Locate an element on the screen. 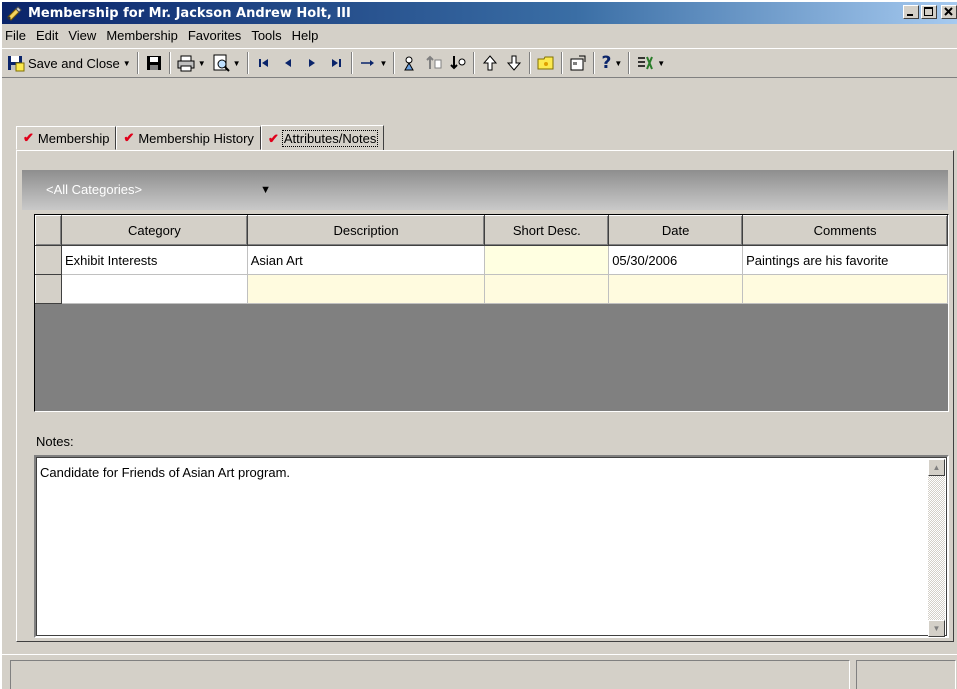  cell-category is located at coordinates (154, 289).